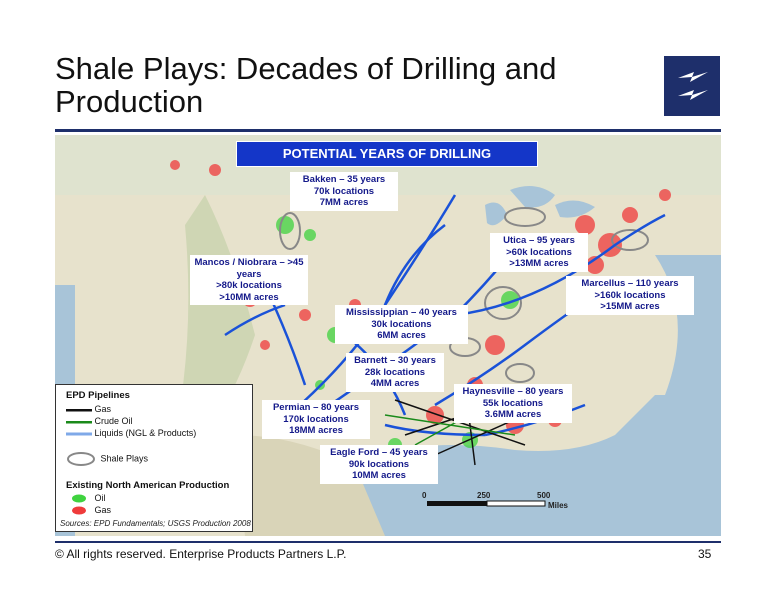 Image resolution: width=776 pixels, height=600 pixels. I want to click on legend-crude-row: Crude Oil, so click(99, 421).